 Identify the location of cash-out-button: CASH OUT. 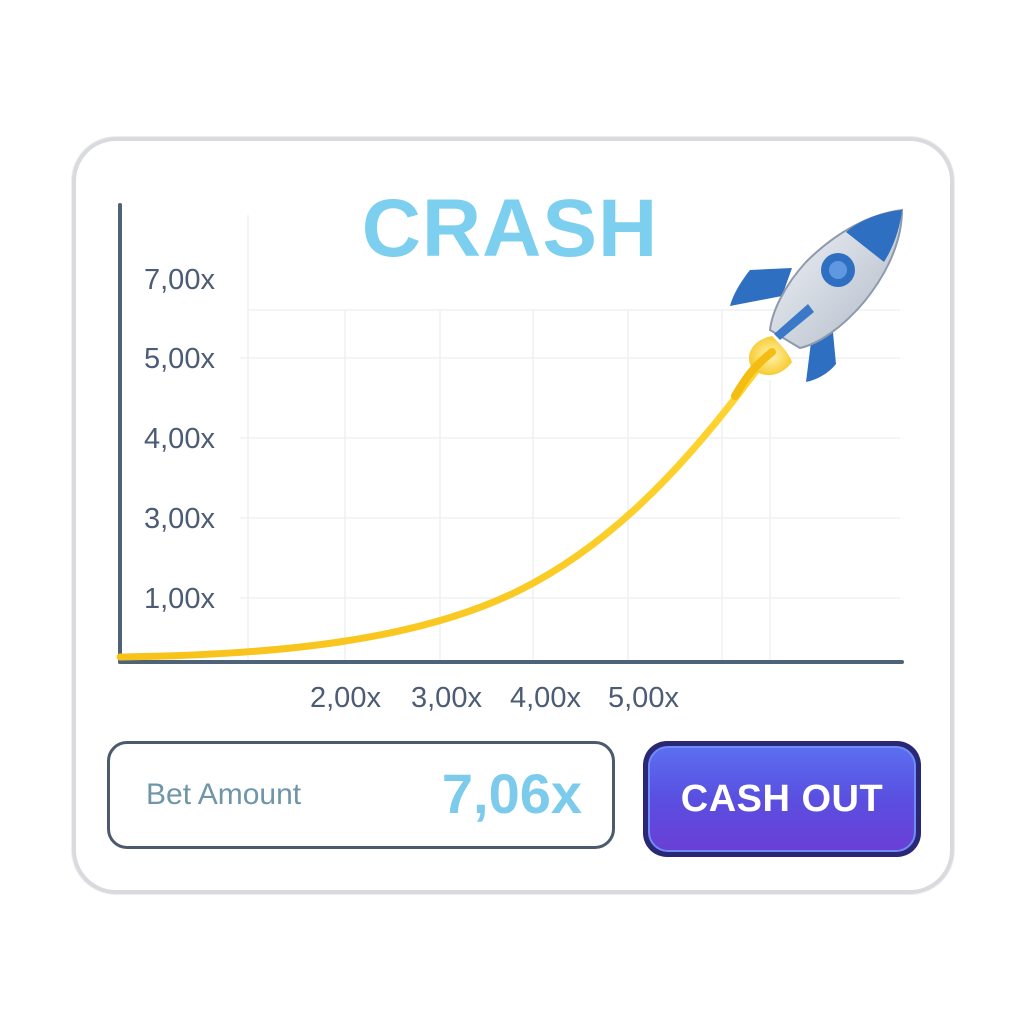
(782, 799).